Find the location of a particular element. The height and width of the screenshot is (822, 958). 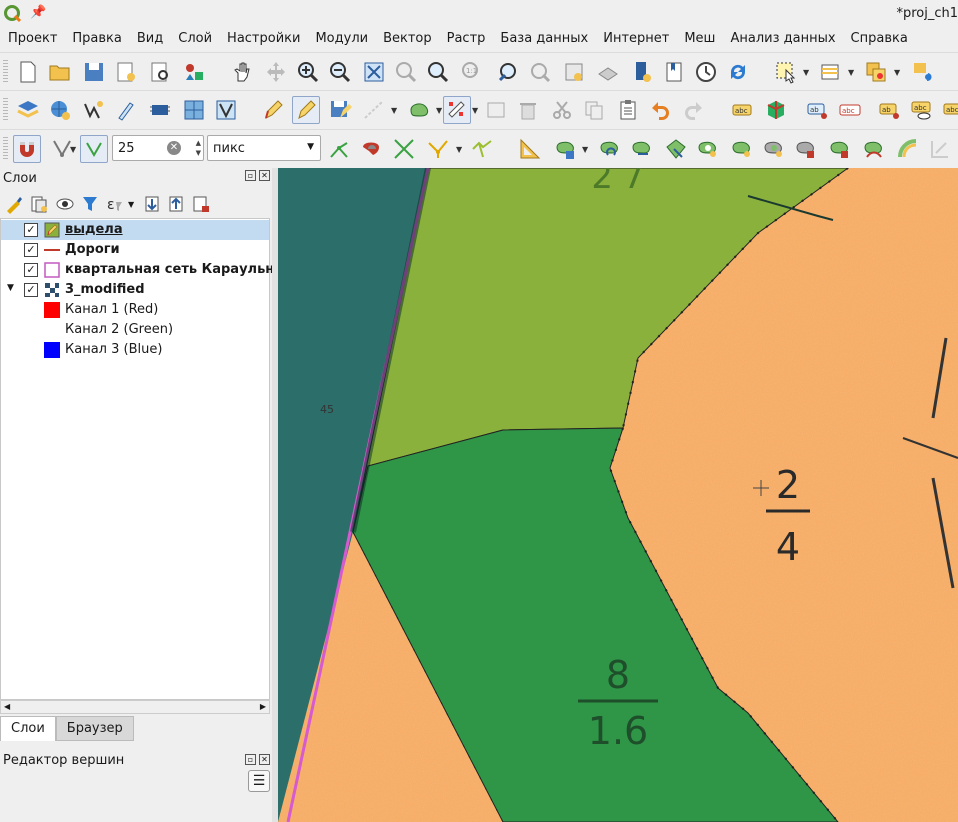

map-tips-icon is located at coordinates (922, 72).